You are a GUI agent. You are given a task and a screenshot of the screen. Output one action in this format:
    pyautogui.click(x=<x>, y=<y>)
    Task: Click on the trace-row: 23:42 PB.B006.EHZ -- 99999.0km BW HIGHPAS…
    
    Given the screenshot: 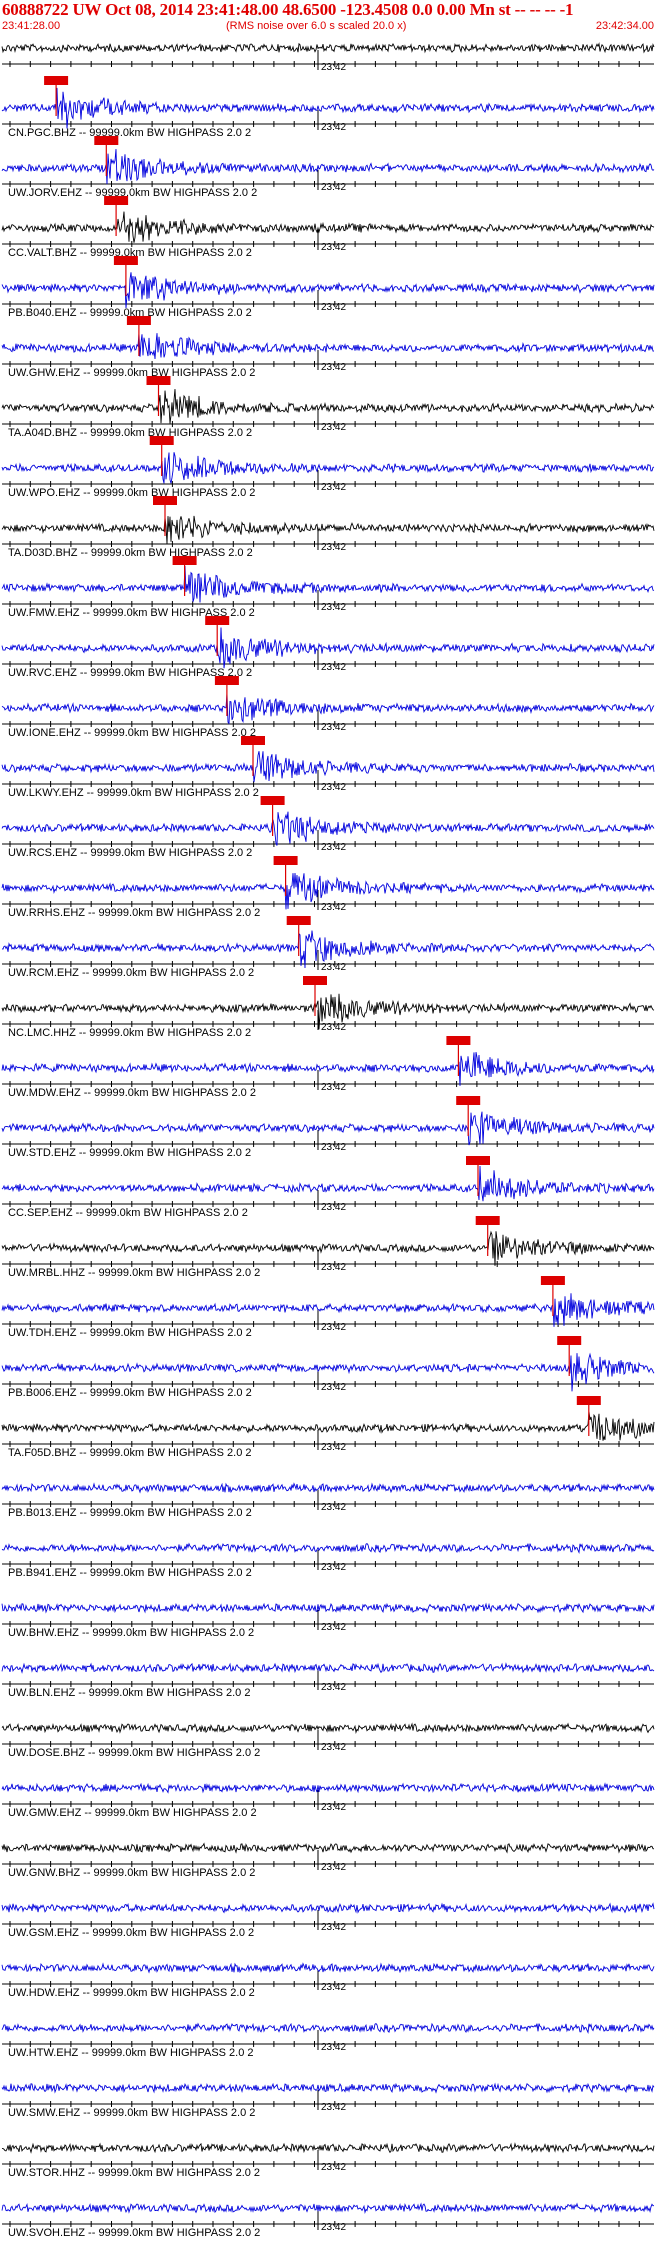 What is the action you would take?
    pyautogui.click(x=328, y=1367)
    